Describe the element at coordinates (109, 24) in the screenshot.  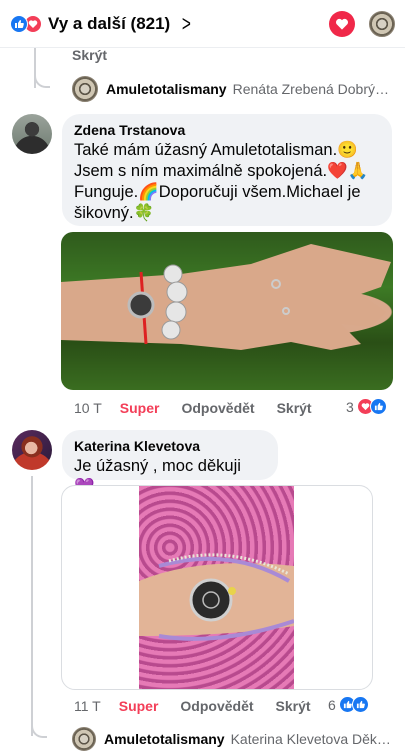
I see `reactions-title: Vy a další (821)` at that location.